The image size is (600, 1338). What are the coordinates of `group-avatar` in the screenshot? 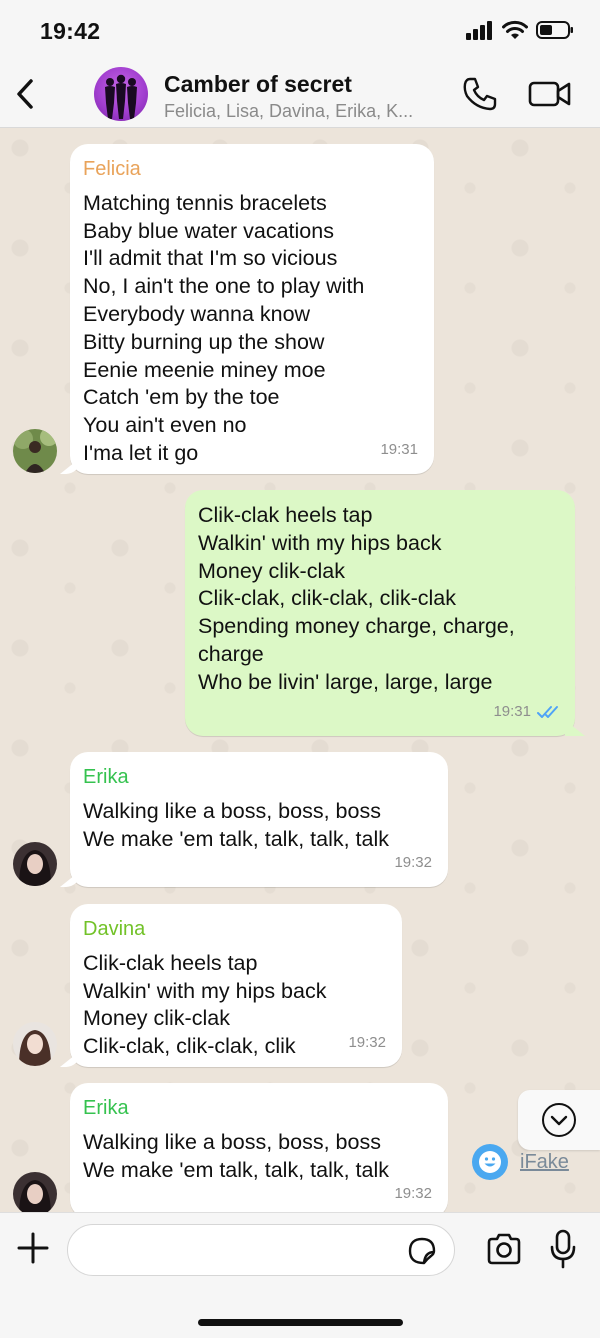 It's located at (121, 94).